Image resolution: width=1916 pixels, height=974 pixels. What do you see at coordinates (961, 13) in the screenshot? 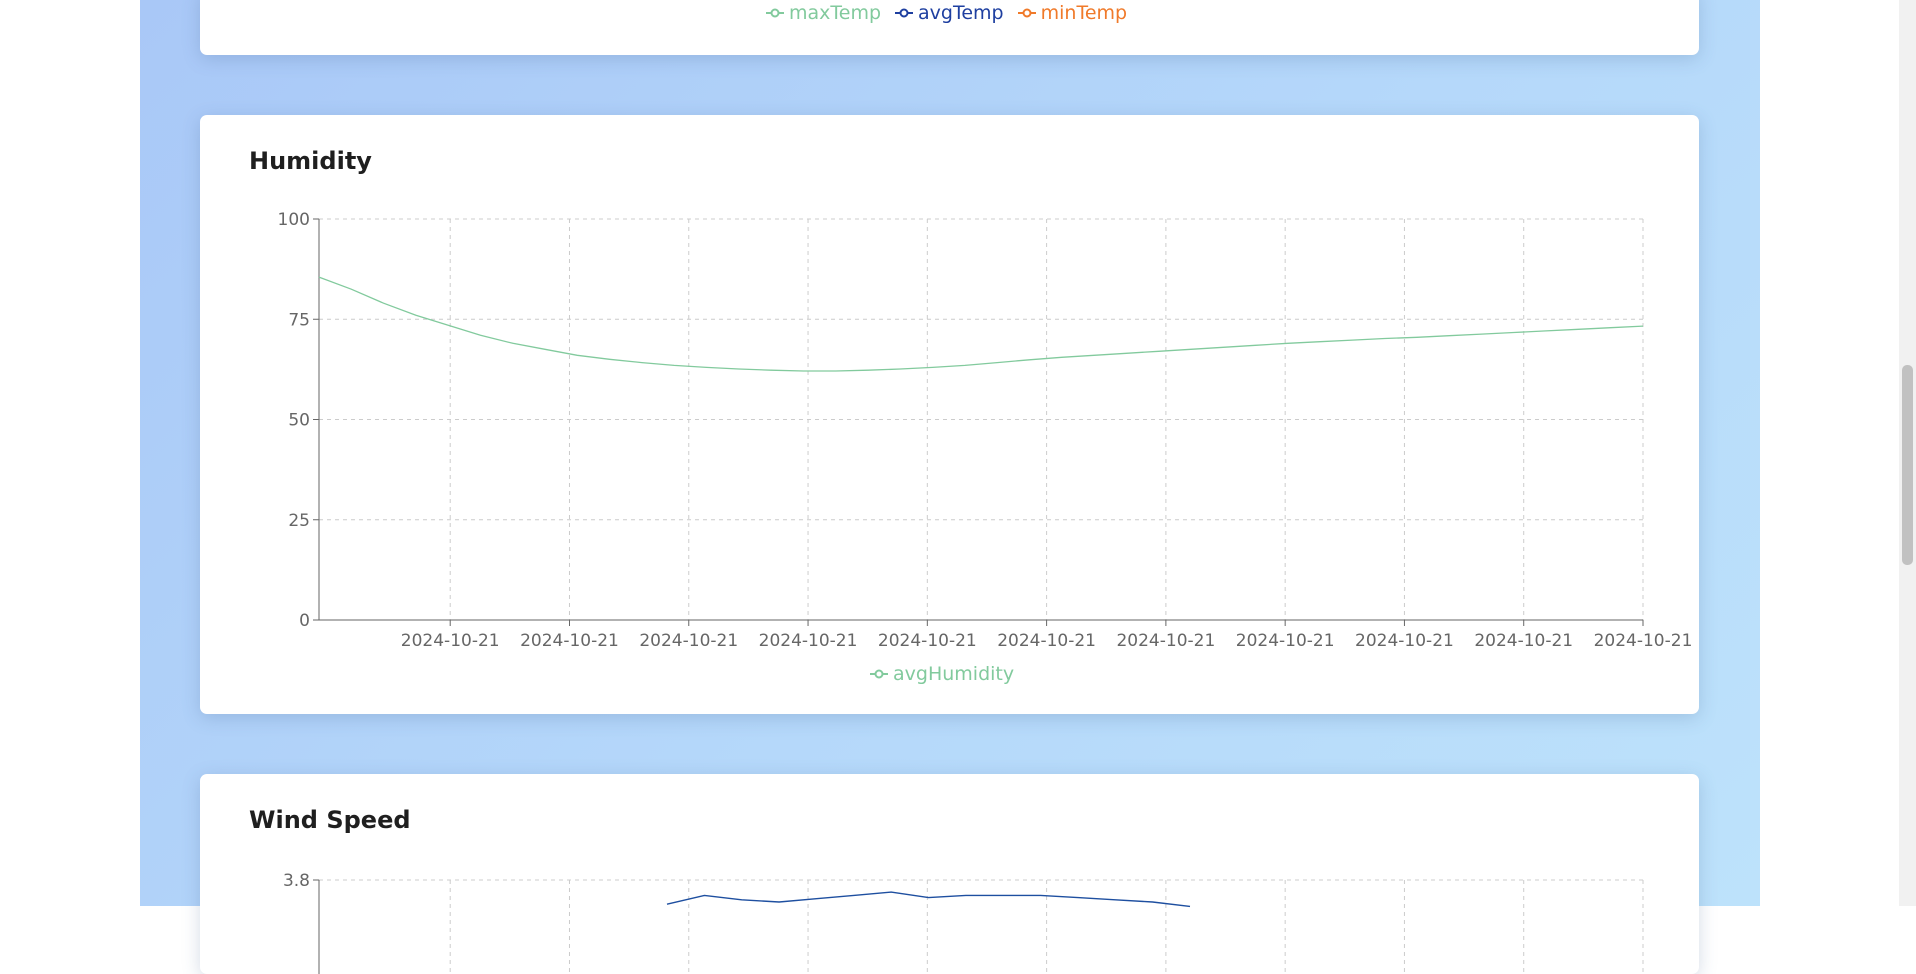
I see `legend-label: avgTemp` at bounding box center [961, 13].